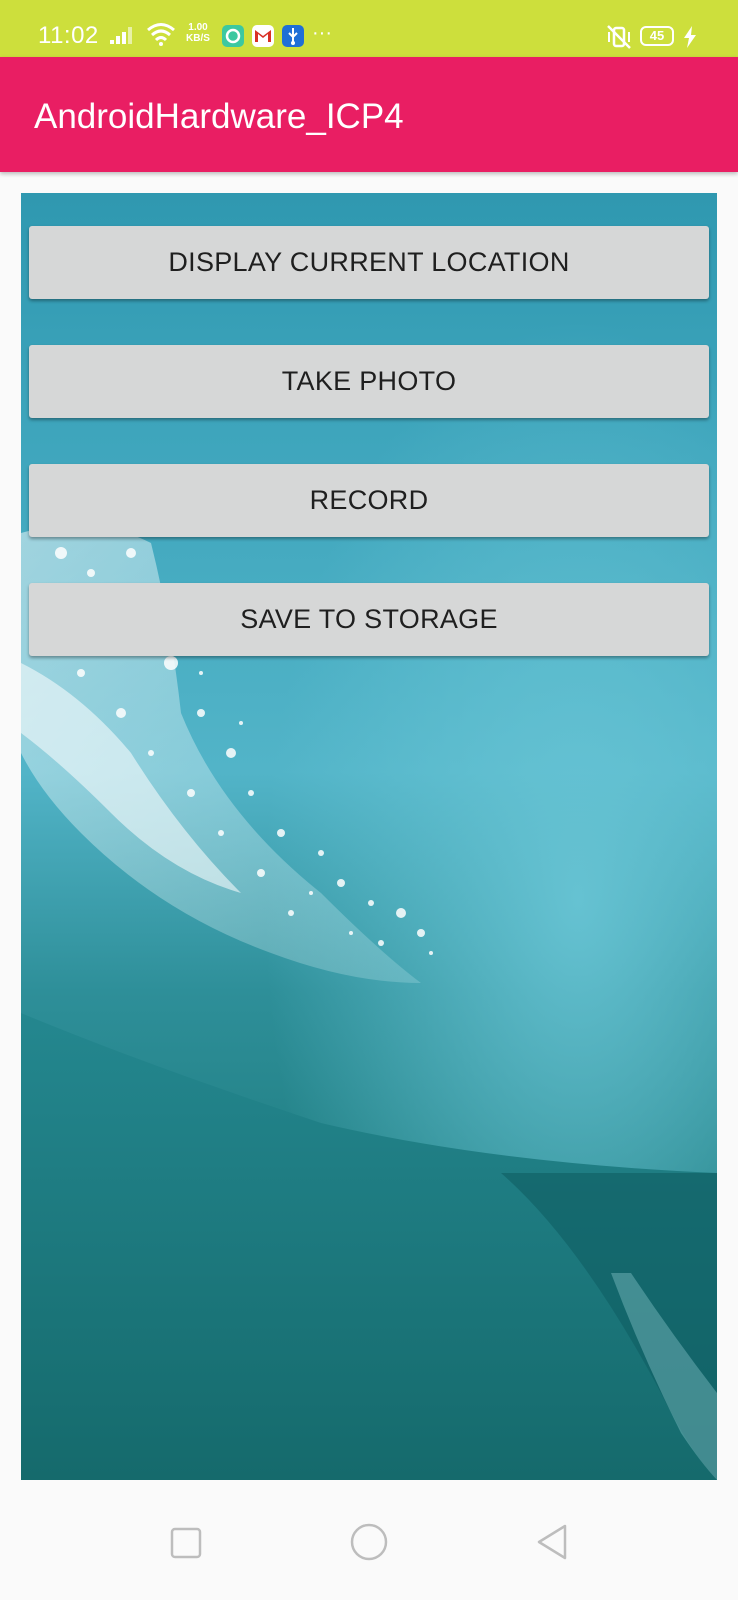  What do you see at coordinates (690, 37) in the screenshot?
I see `charging-icon` at bounding box center [690, 37].